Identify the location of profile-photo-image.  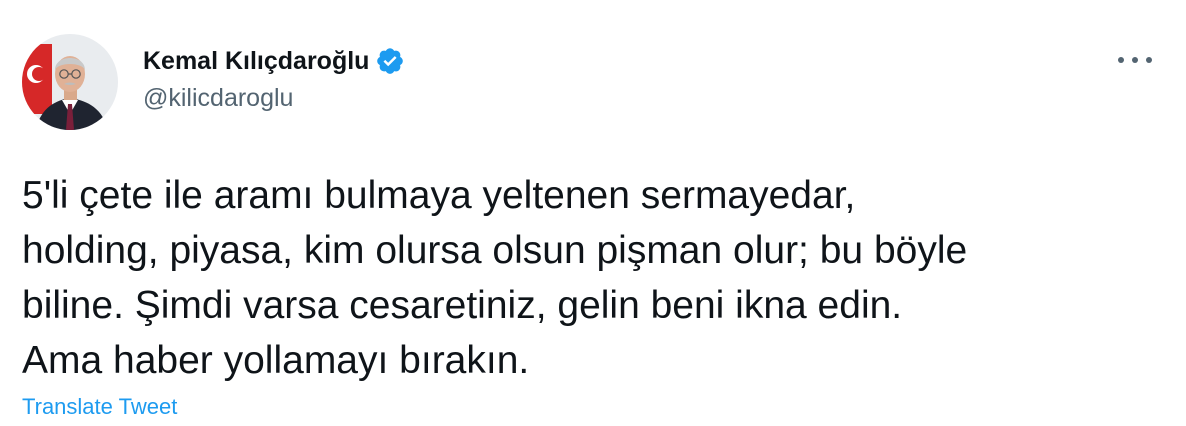
(70, 82).